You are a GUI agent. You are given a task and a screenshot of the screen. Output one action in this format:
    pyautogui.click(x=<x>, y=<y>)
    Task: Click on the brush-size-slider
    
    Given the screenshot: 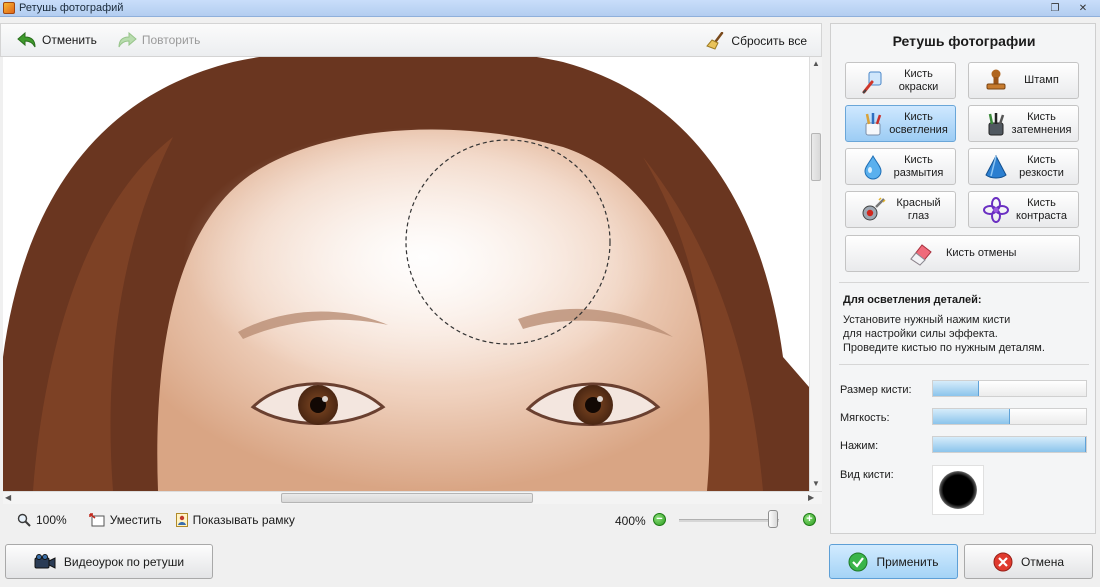 What is the action you would take?
    pyautogui.click(x=1009, y=388)
    